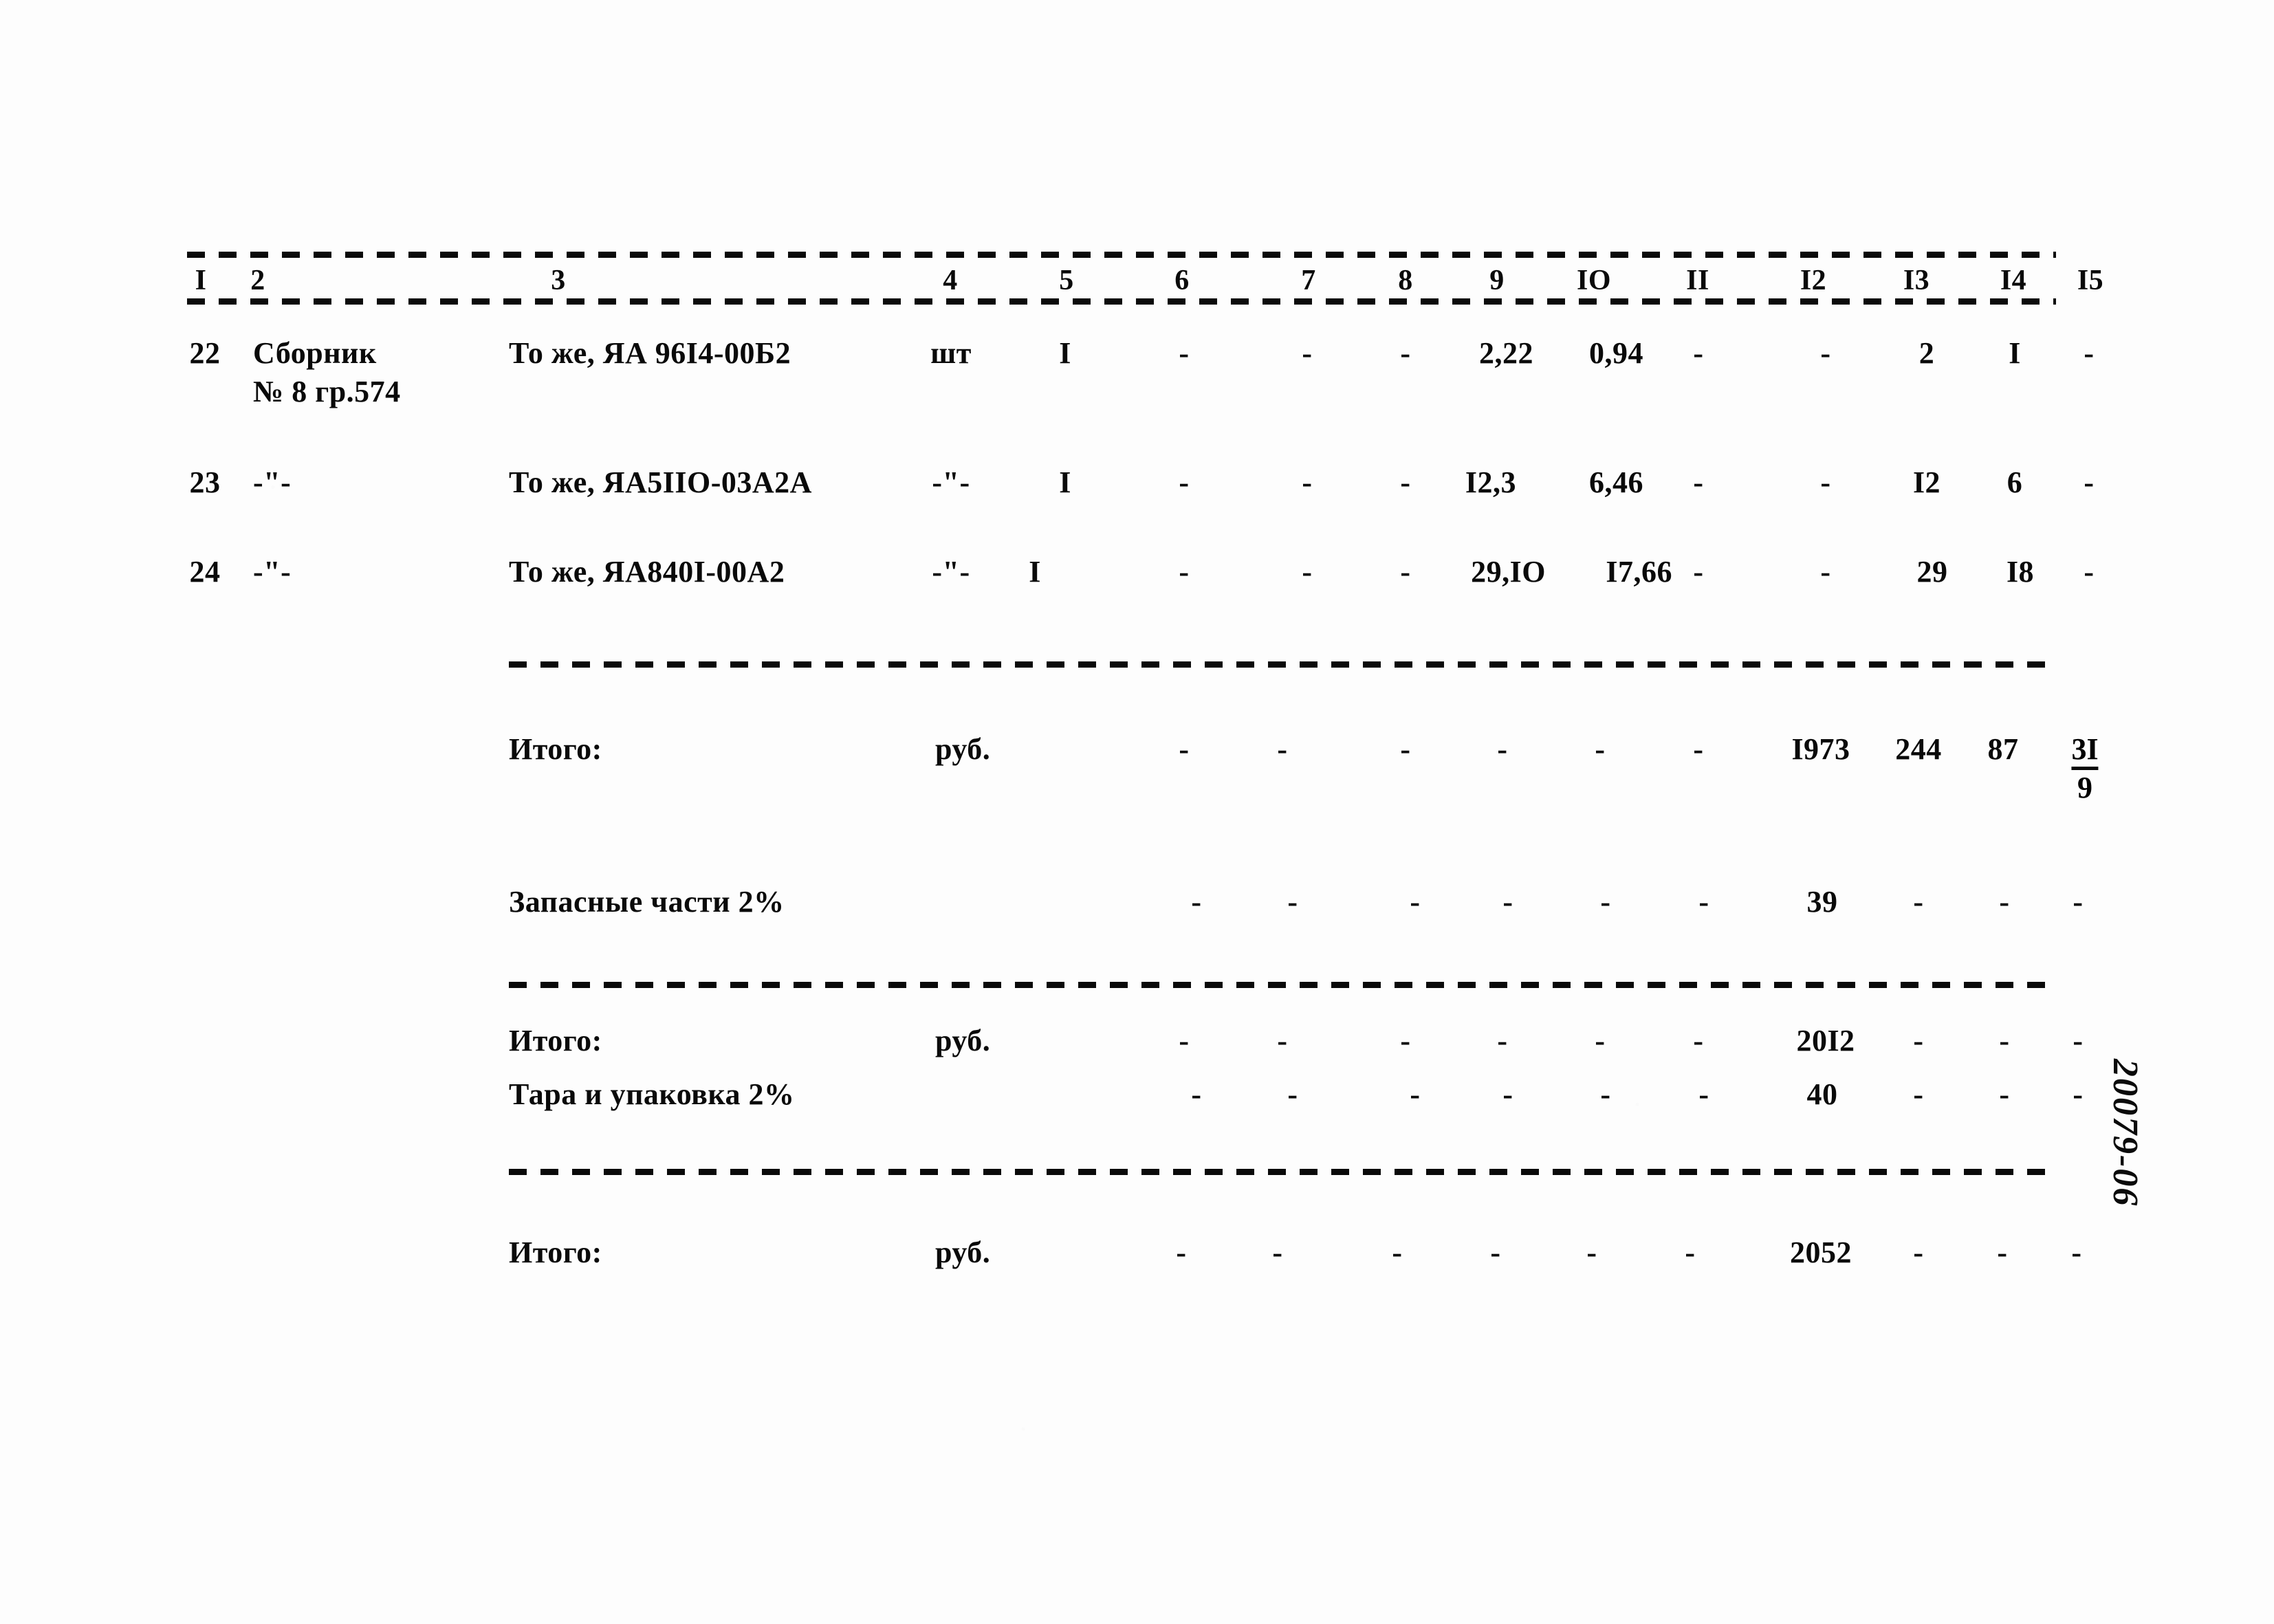  What do you see at coordinates (2089, 572) in the screenshot?
I see `row-col15: -` at bounding box center [2089, 572].